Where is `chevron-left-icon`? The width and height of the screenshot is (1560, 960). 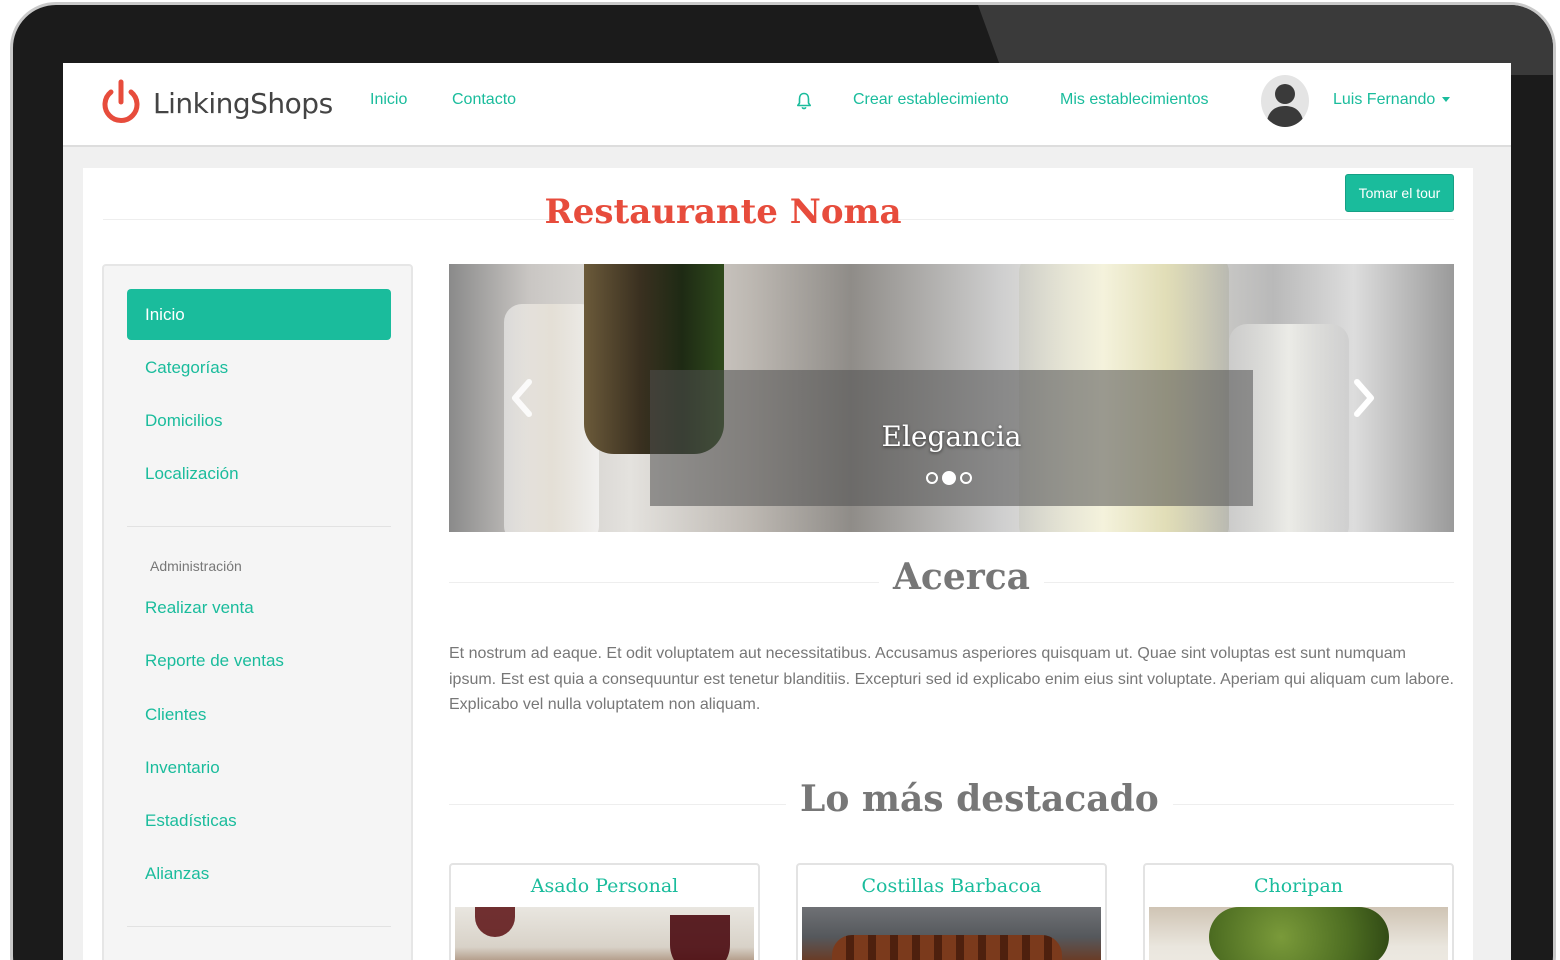 chevron-left-icon is located at coordinates (522, 398).